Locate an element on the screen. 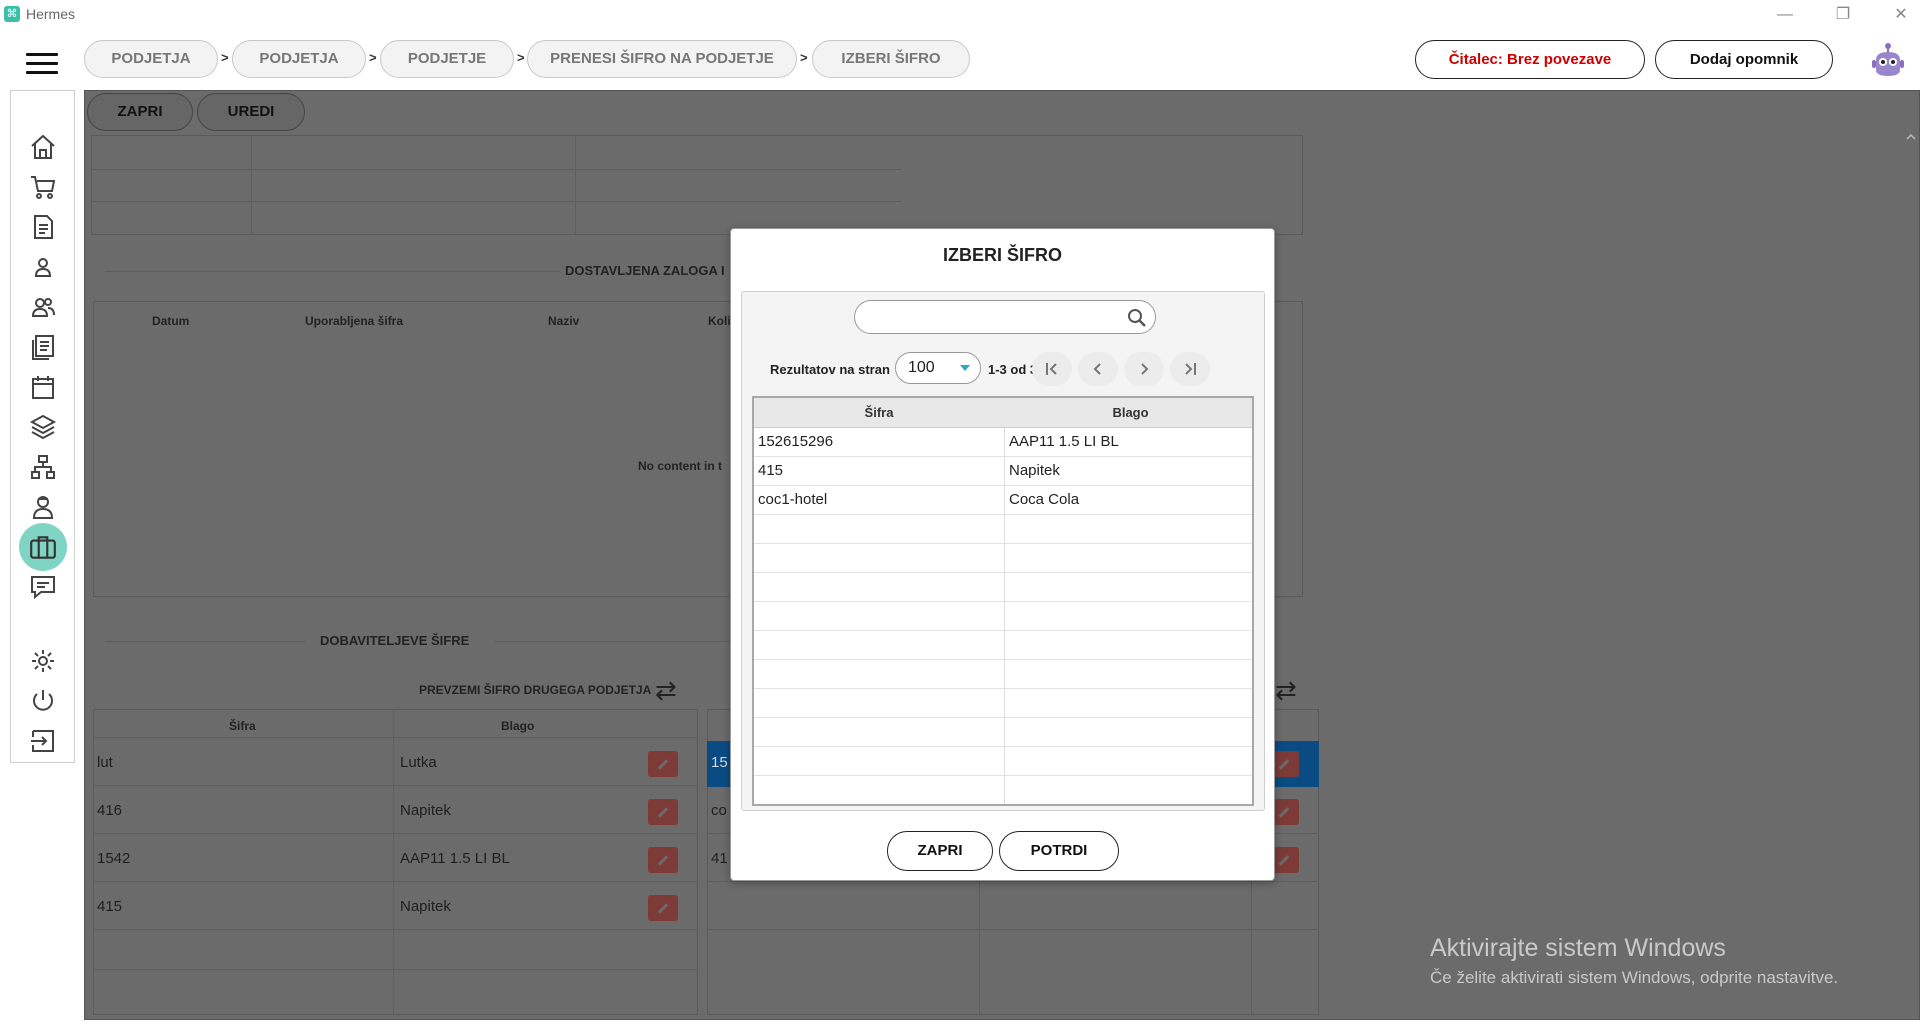 This screenshot has width=1920, height=1028. search-field is located at coordinates (1005, 317).